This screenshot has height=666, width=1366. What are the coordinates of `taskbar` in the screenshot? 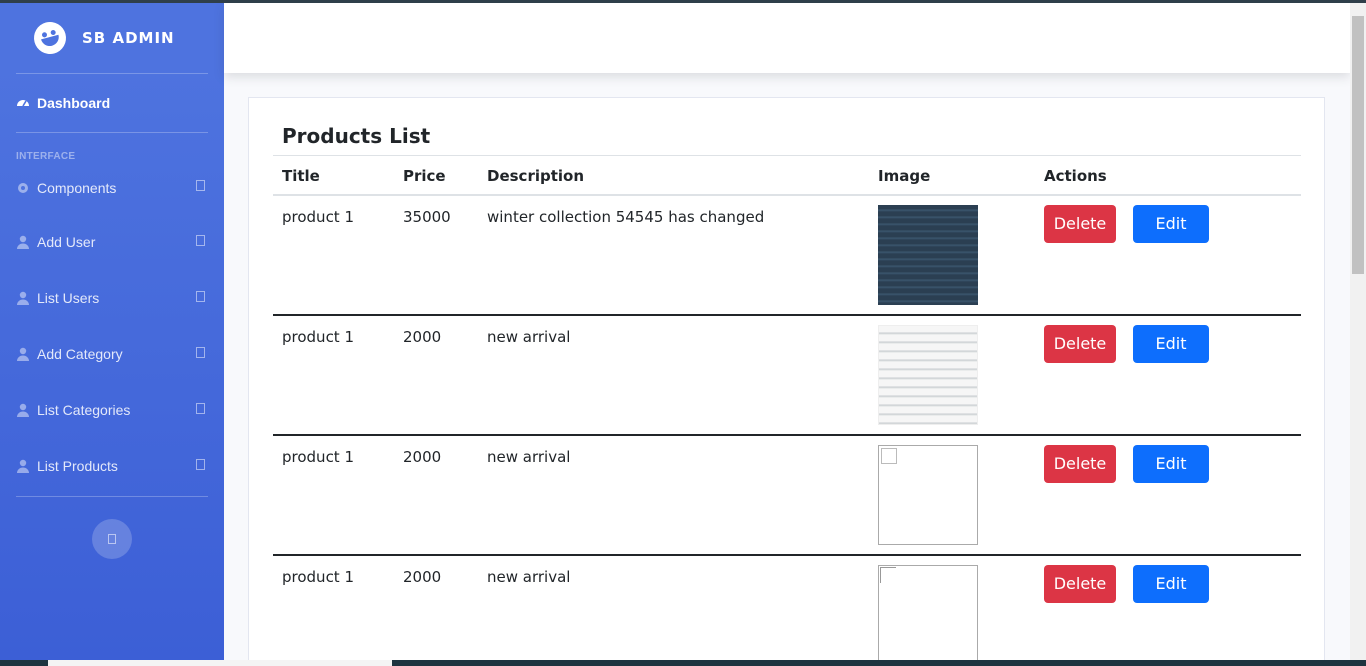 It's located at (683, 663).